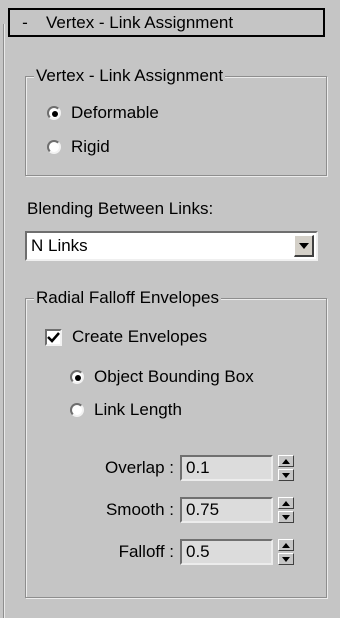 This screenshot has height=618, width=340. What do you see at coordinates (138, 409) in the screenshot?
I see `radio-label: Link Length` at bounding box center [138, 409].